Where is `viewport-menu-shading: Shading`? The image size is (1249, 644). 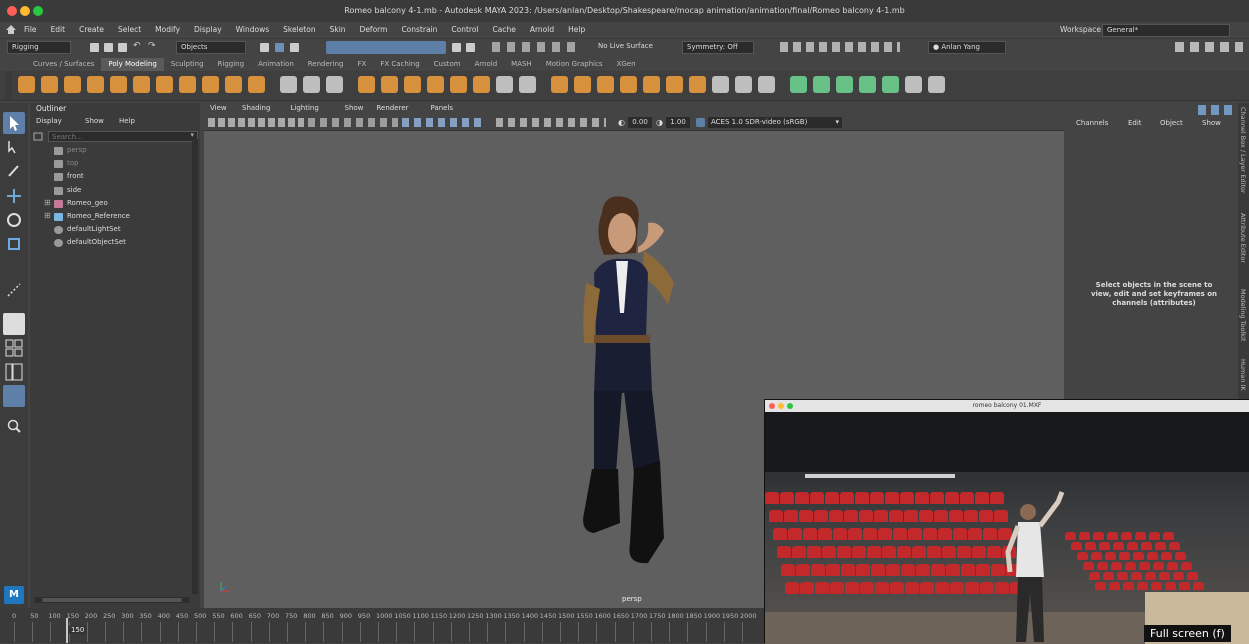 viewport-menu-shading: Shading is located at coordinates (256, 108).